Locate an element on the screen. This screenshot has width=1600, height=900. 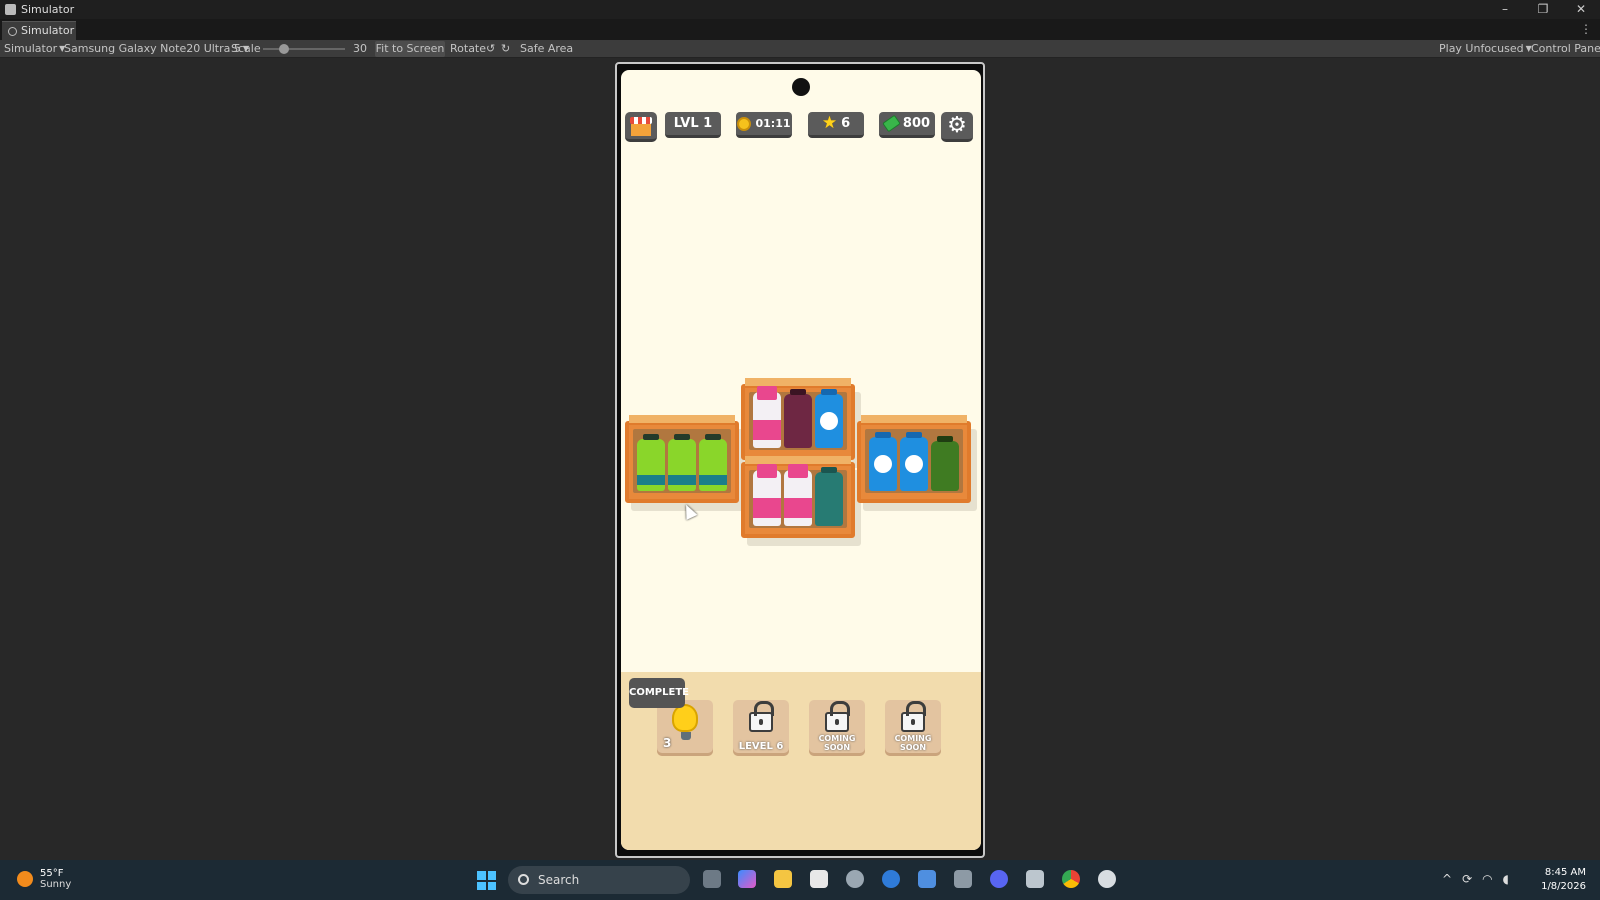
teal-bottle-item is located at coordinates (829, 496).